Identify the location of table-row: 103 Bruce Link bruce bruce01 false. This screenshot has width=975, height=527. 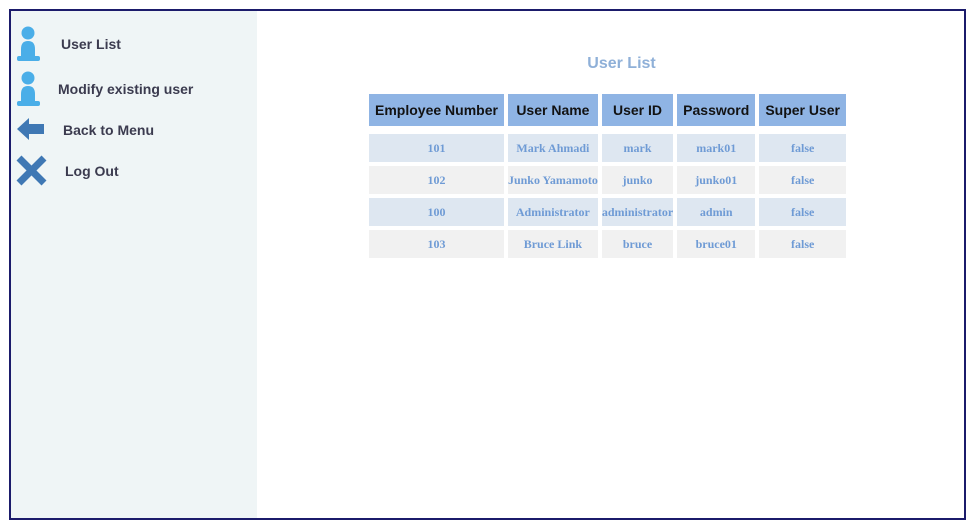
(608, 244).